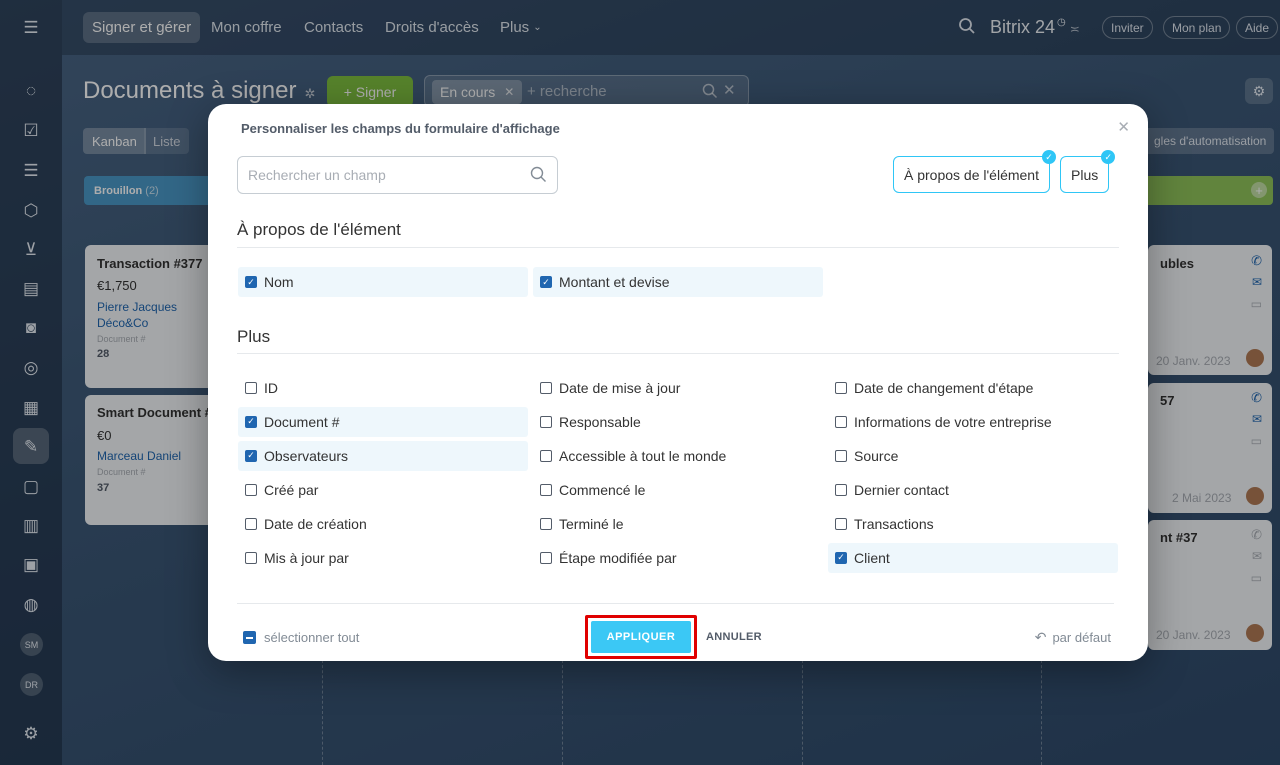  What do you see at coordinates (901, 489) in the screenshot?
I see `field-label: Dernier contact` at bounding box center [901, 489].